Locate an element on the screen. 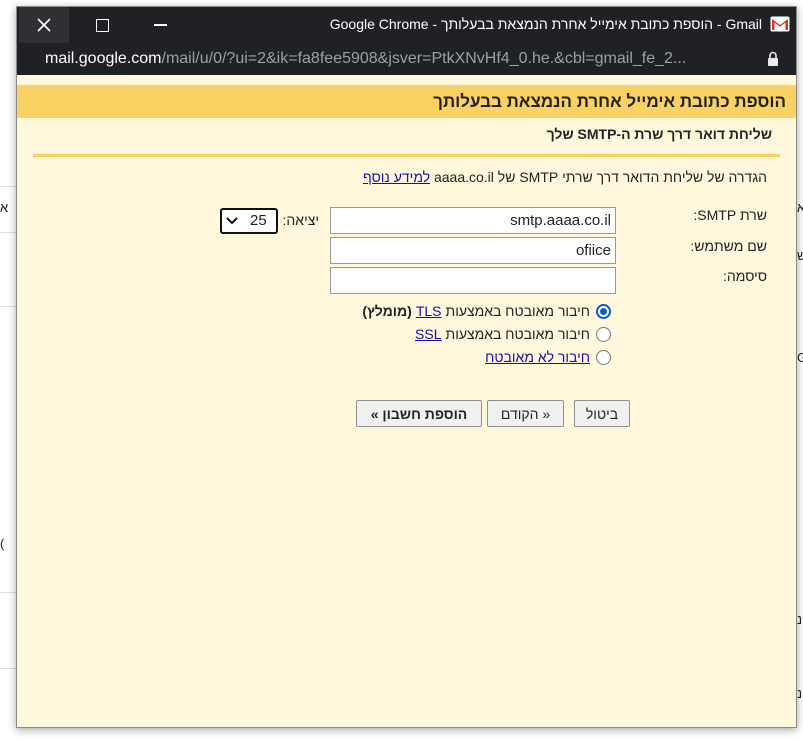  password-input is located at coordinates (473, 280).